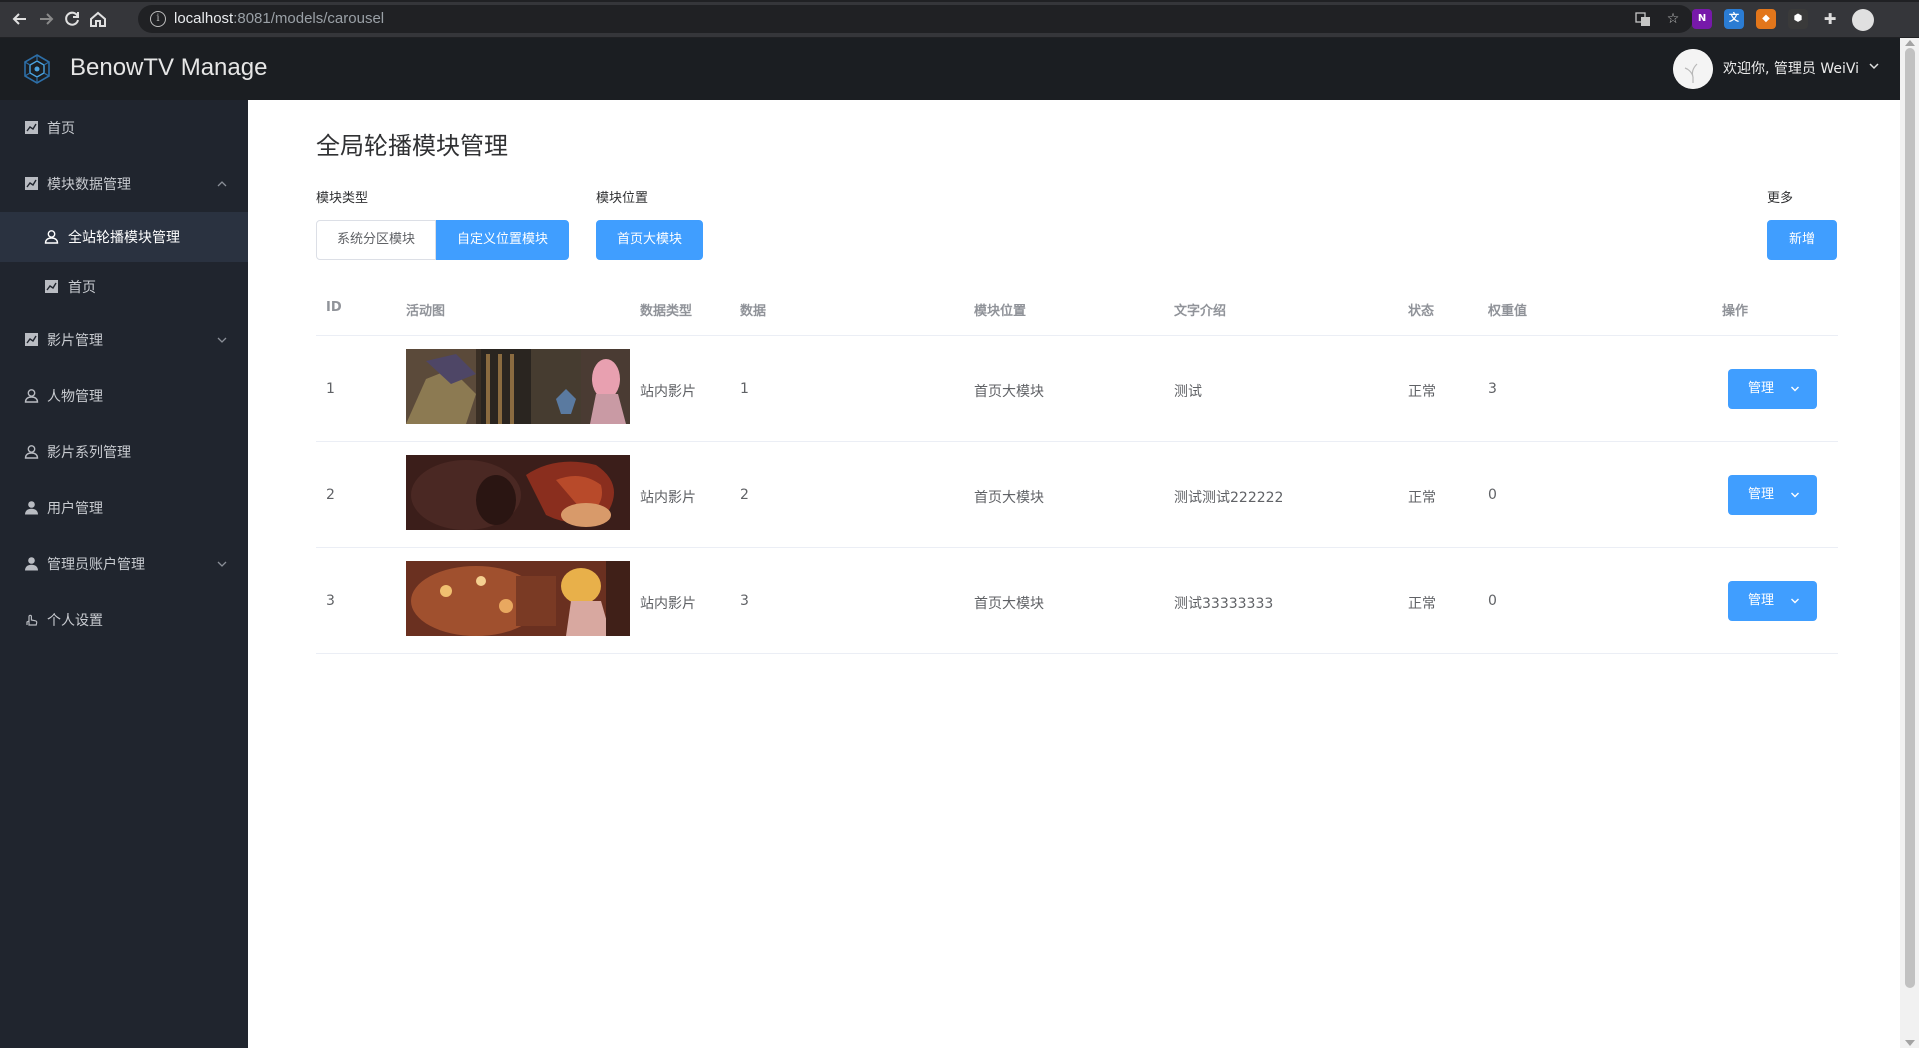 The width and height of the screenshot is (1919, 1048). Describe the element at coordinates (342, 198) in the screenshot. I see `module-type-label: 模块类型` at that location.